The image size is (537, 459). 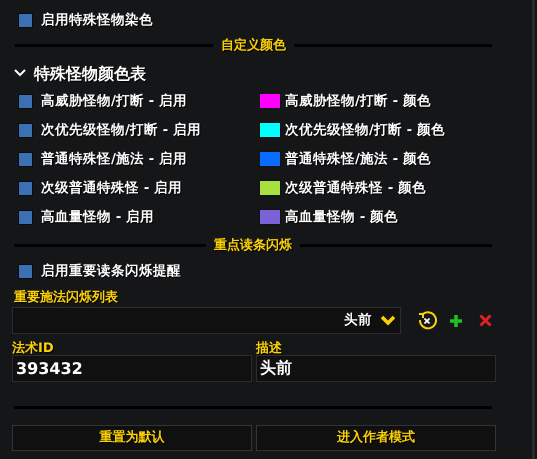 I want to click on action-button: 重置为默认, so click(x=132, y=438).